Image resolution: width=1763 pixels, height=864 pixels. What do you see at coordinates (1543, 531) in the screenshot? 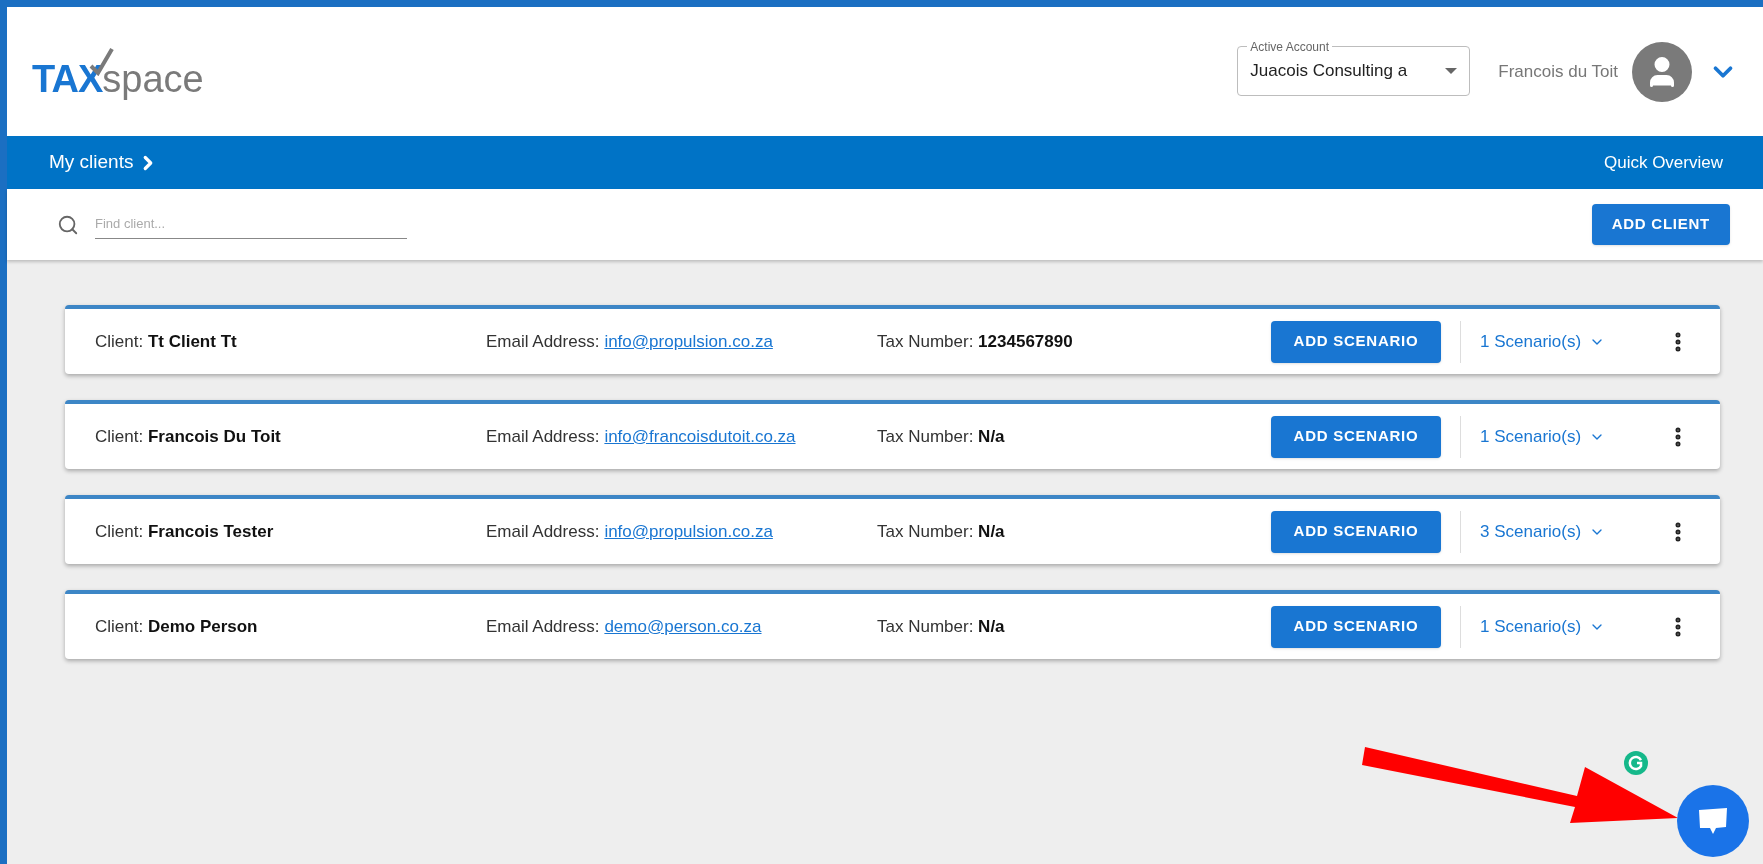
I see `scenarios-dropdown: 3 Scenario(s)` at bounding box center [1543, 531].